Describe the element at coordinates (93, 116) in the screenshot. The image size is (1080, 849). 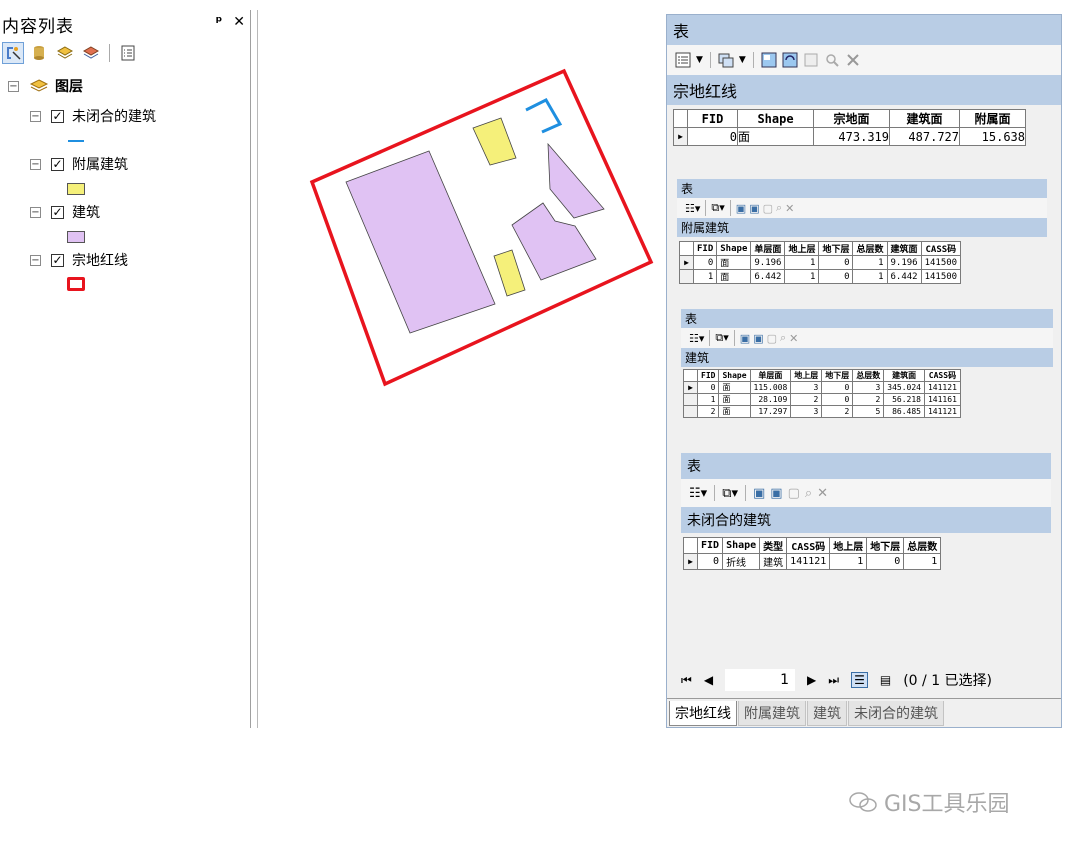
I see `layer-item-open-buildings: − ✓ 未闭合的建筑` at that location.